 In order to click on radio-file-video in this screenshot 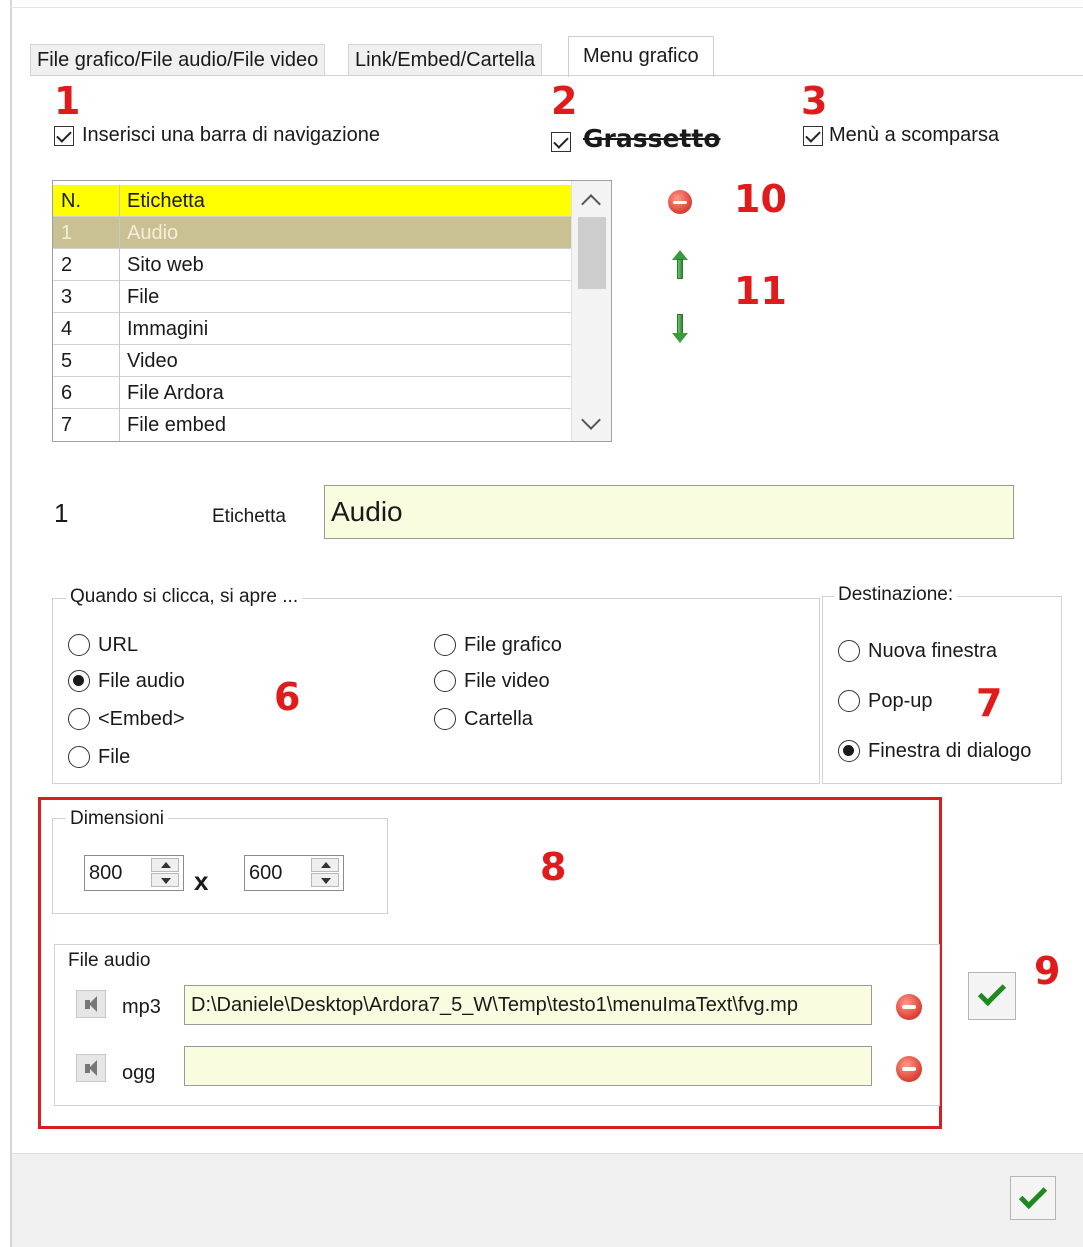, I will do `click(445, 681)`.